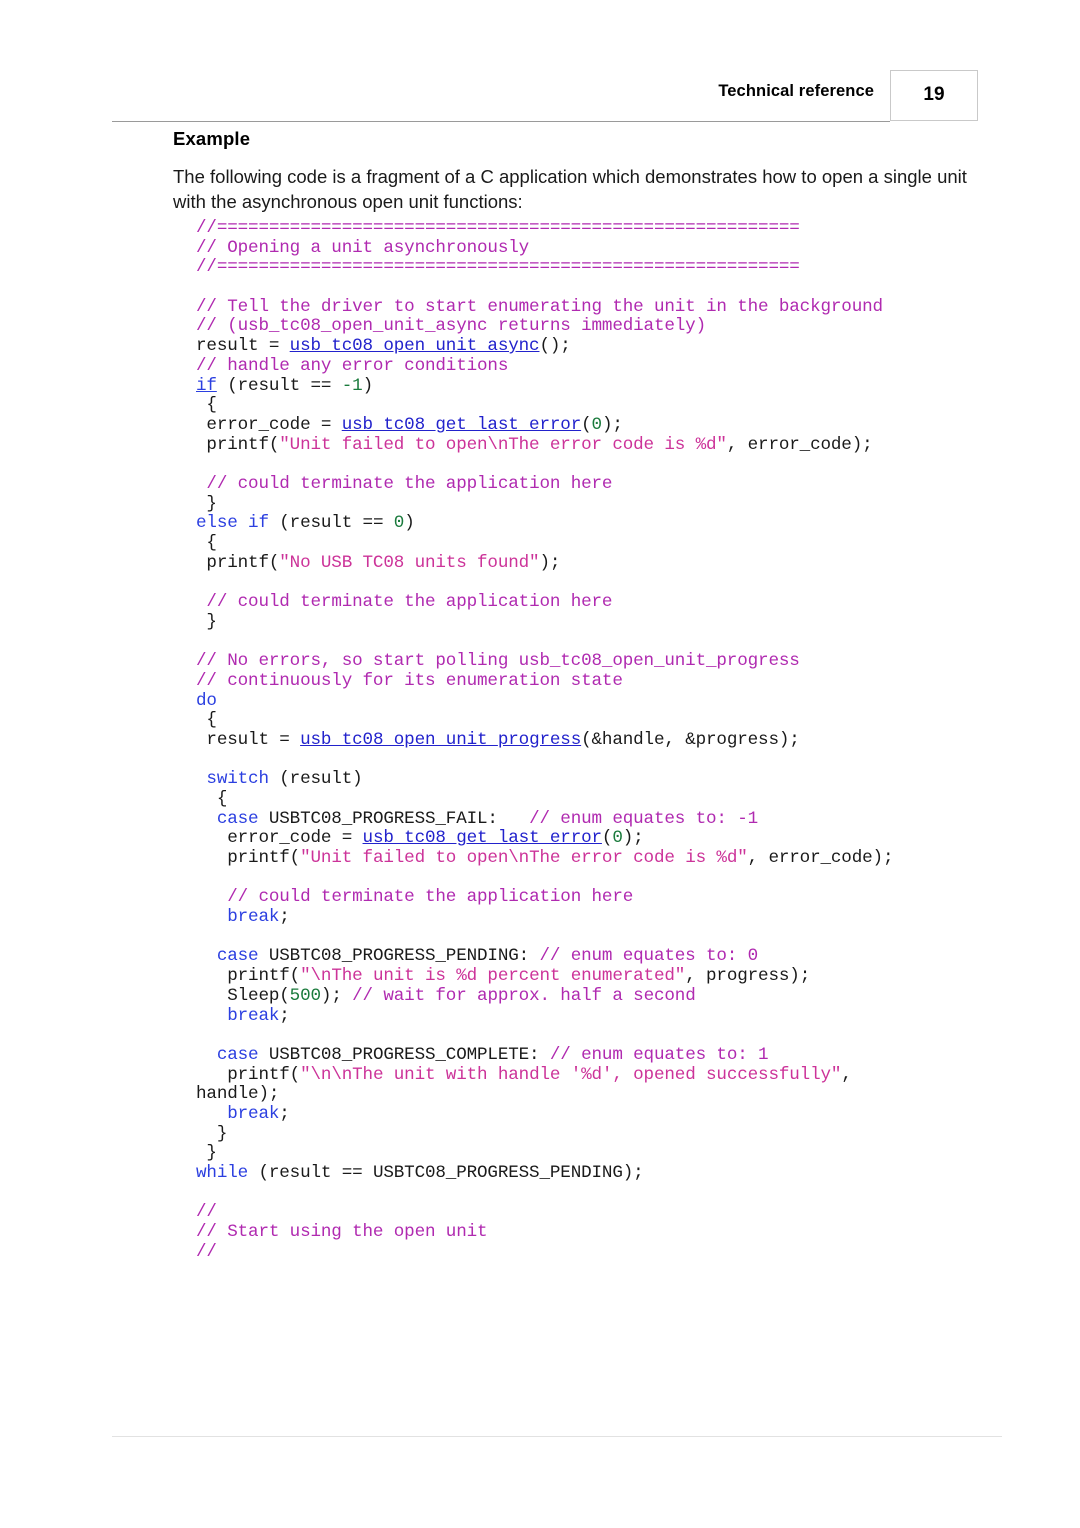  Describe the element at coordinates (659, 1054) in the screenshot. I see `code-comment: // enum equates to: 1` at that location.